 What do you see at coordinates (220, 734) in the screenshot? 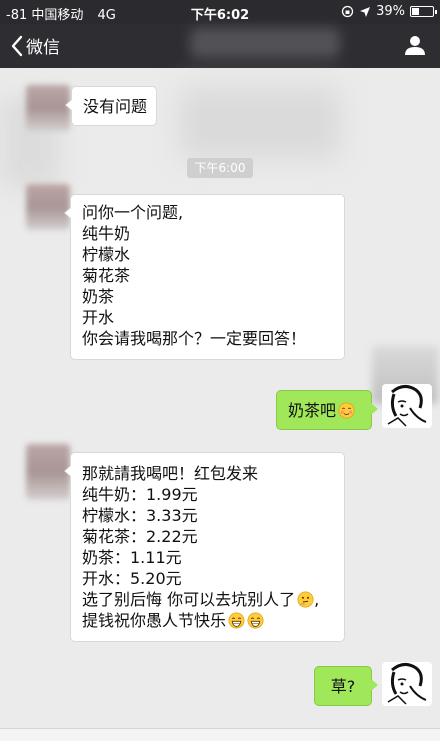
I see `input-bar` at bounding box center [220, 734].